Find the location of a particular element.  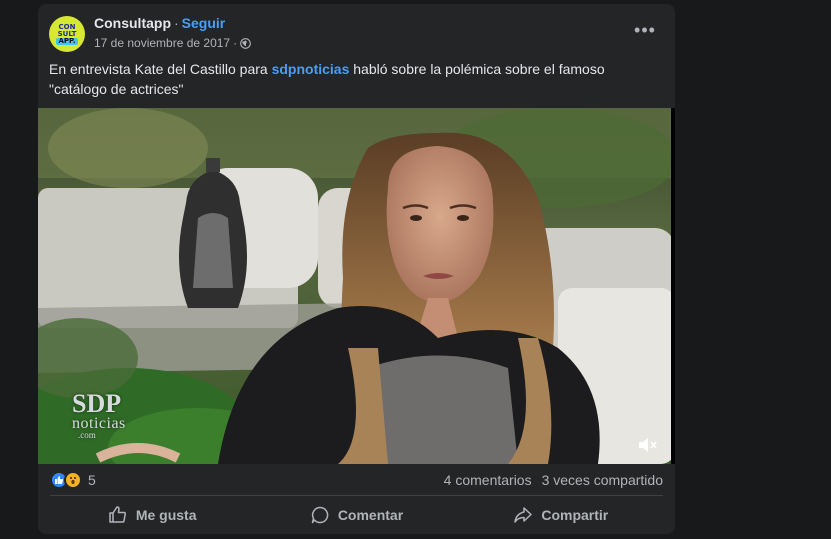

watermark-sub2: .com is located at coordinates (87, 435).